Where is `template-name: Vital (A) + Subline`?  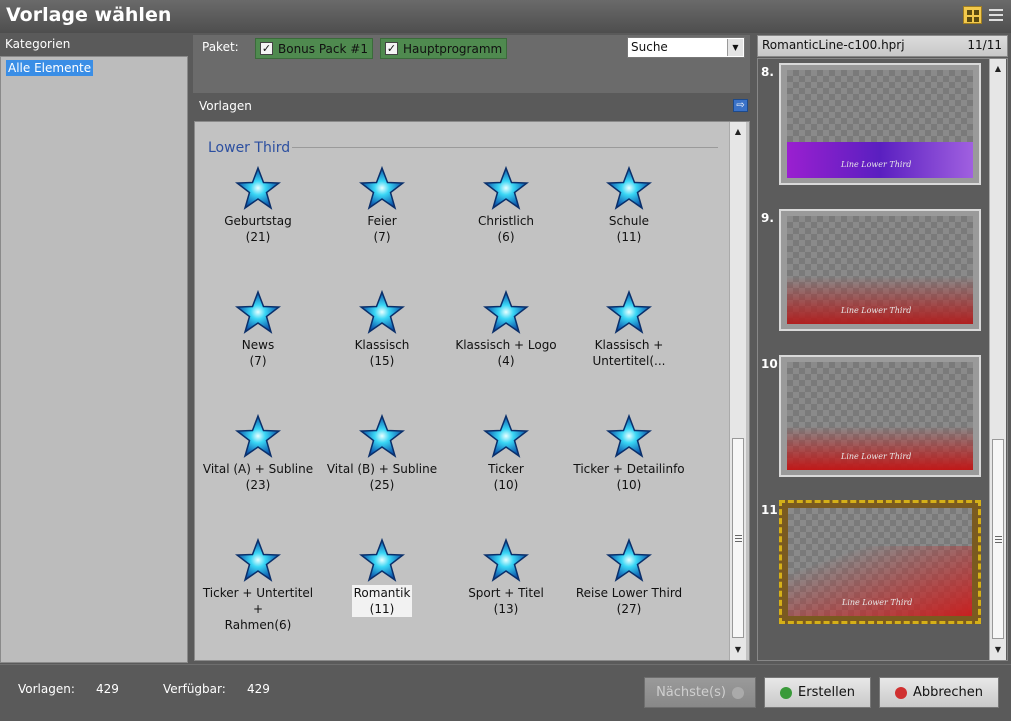
template-name: Vital (A) + Subline is located at coordinates (258, 469).